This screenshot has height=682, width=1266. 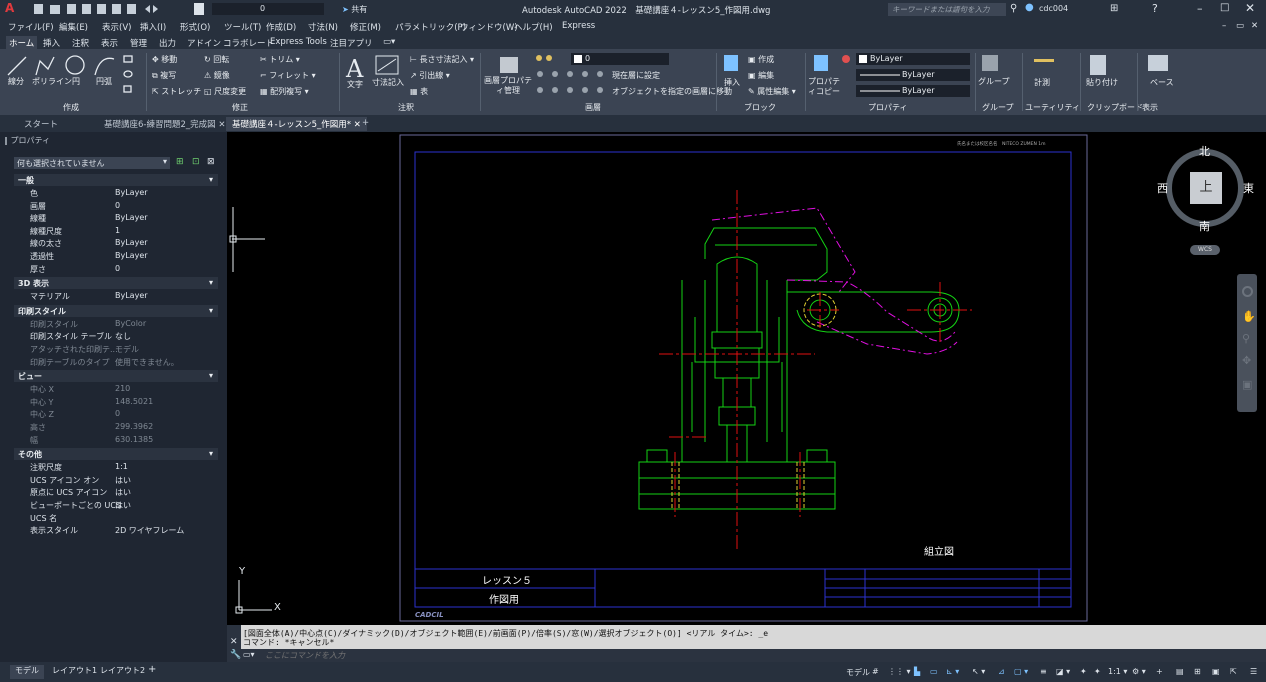 What do you see at coordinates (1029, 7) in the screenshot?
I see `user-icon: ●` at bounding box center [1029, 7].